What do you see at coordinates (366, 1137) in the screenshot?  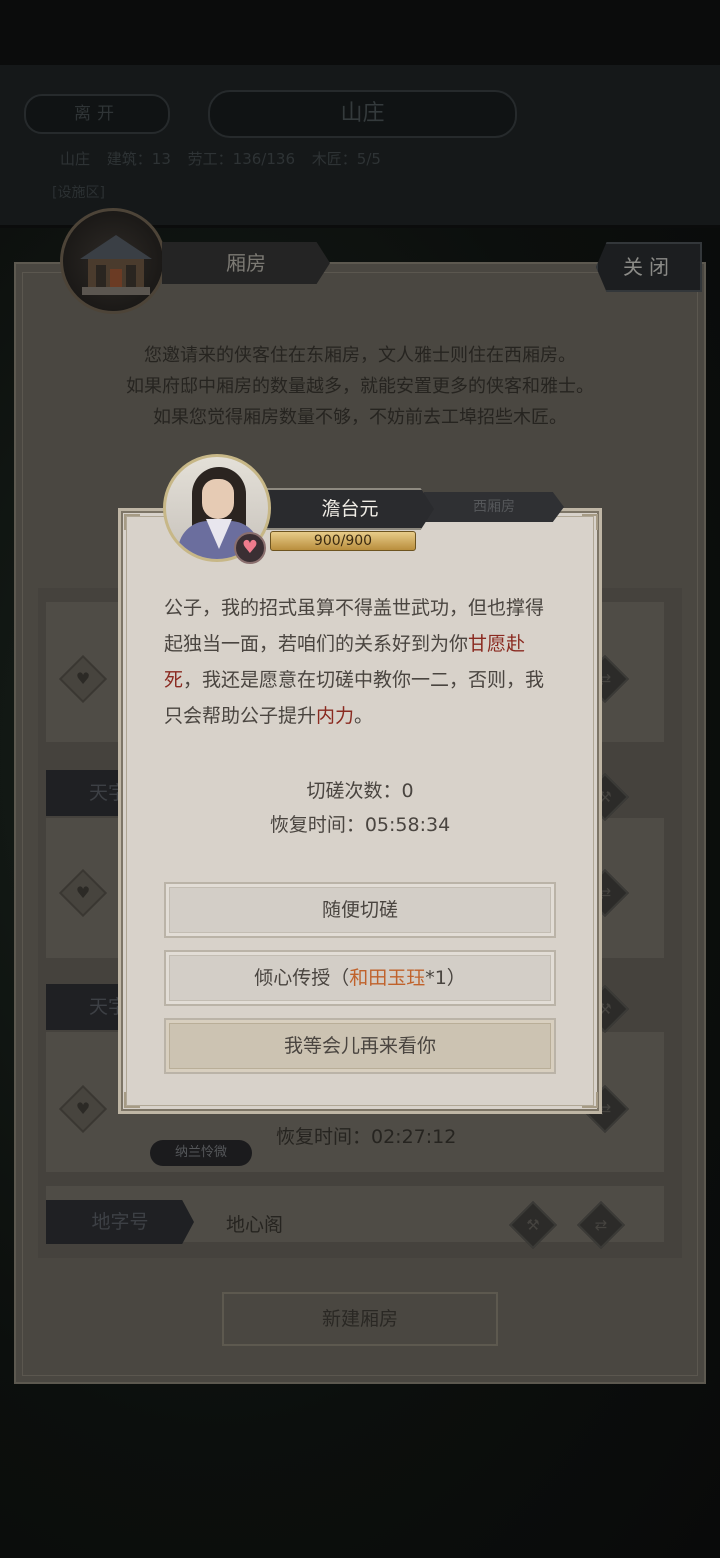 I see `resident-recover-time: 恢复时间：02:27:12` at bounding box center [366, 1137].